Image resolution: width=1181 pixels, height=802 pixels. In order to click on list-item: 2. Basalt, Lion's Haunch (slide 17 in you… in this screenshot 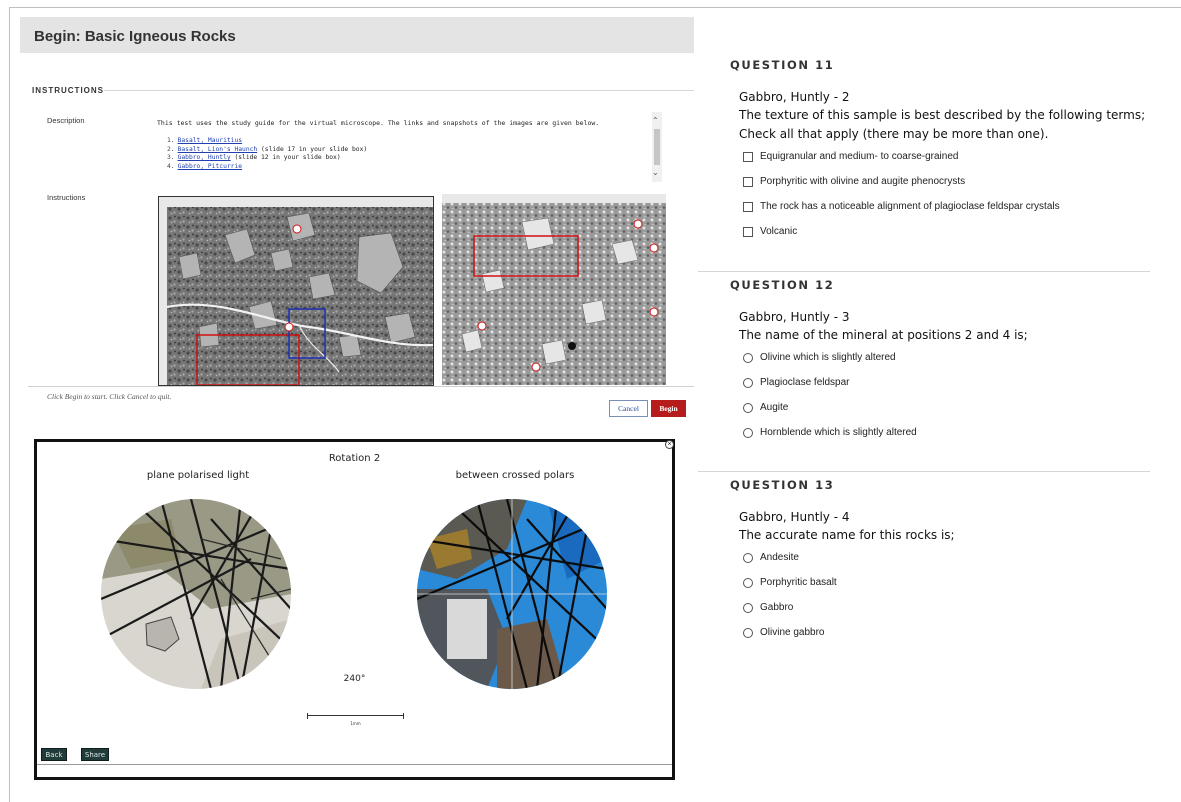, I will do `click(267, 150)`.